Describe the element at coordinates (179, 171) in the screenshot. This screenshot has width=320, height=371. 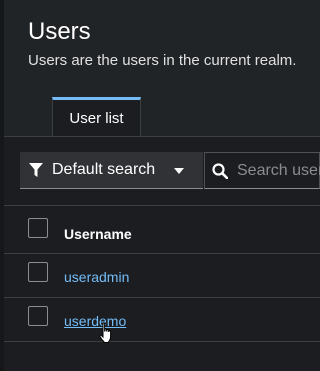
I see `caret-down-icon` at that location.